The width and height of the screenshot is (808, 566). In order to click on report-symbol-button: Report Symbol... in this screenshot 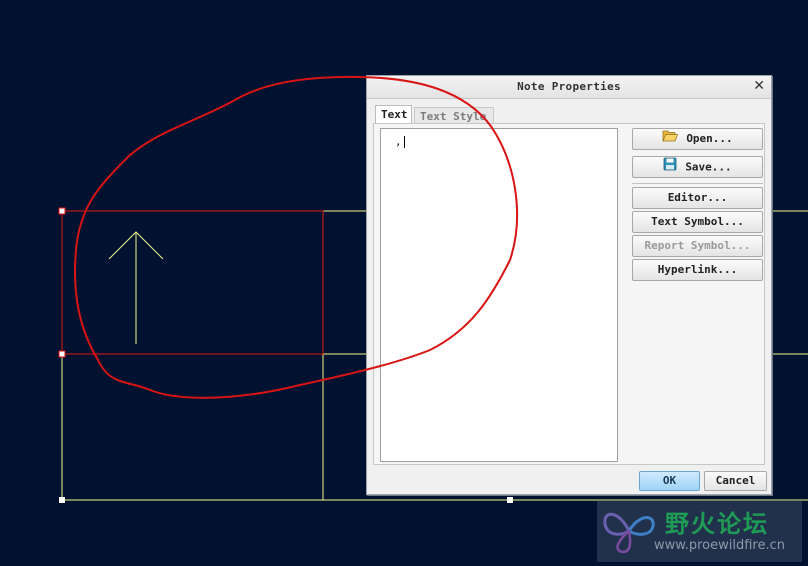, I will do `click(697, 246)`.